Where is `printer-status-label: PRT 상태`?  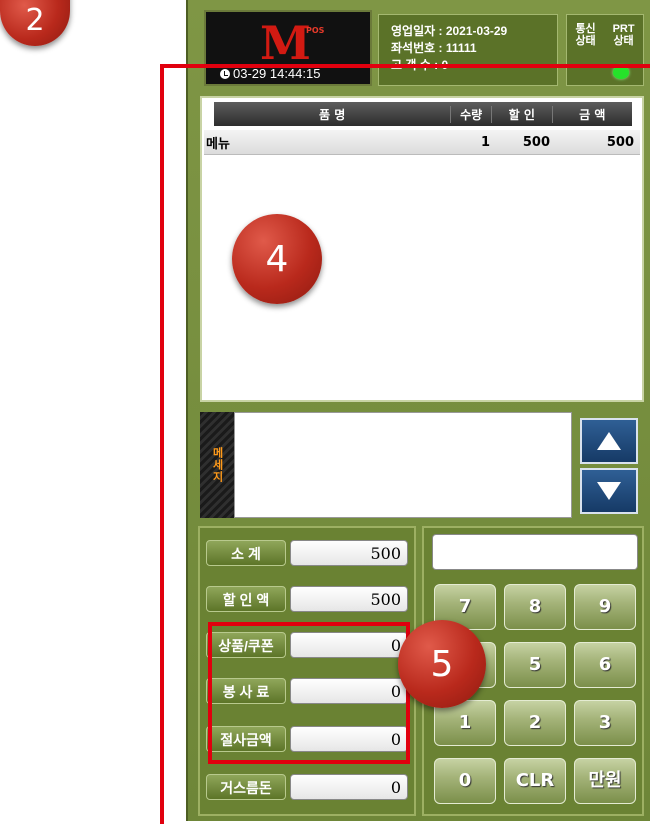 printer-status-label: PRT 상태 is located at coordinates (623, 35).